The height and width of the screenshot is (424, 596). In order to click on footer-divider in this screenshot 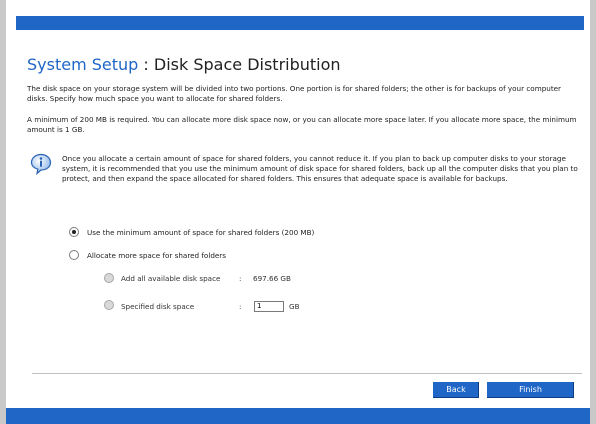, I will do `click(307, 373)`.